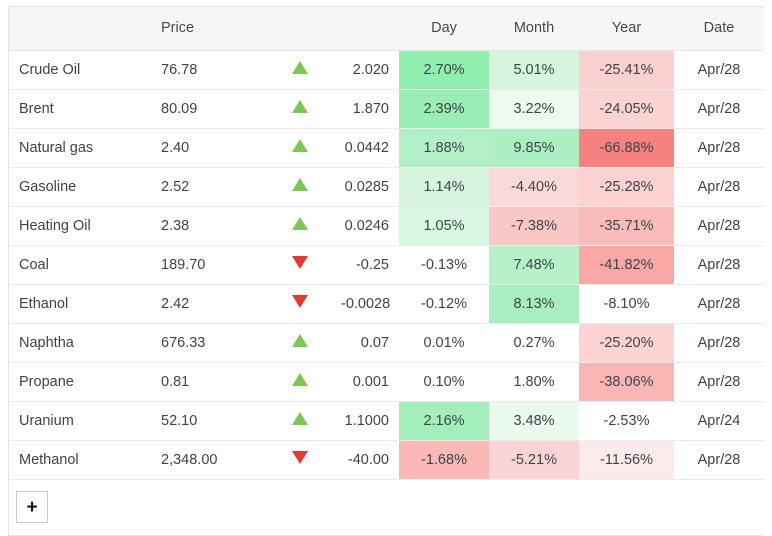 Image resolution: width=772 pixels, height=536 pixels. Describe the element at coordinates (719, 29) in the screenshot. I see `column-header-date: Date` at that location.